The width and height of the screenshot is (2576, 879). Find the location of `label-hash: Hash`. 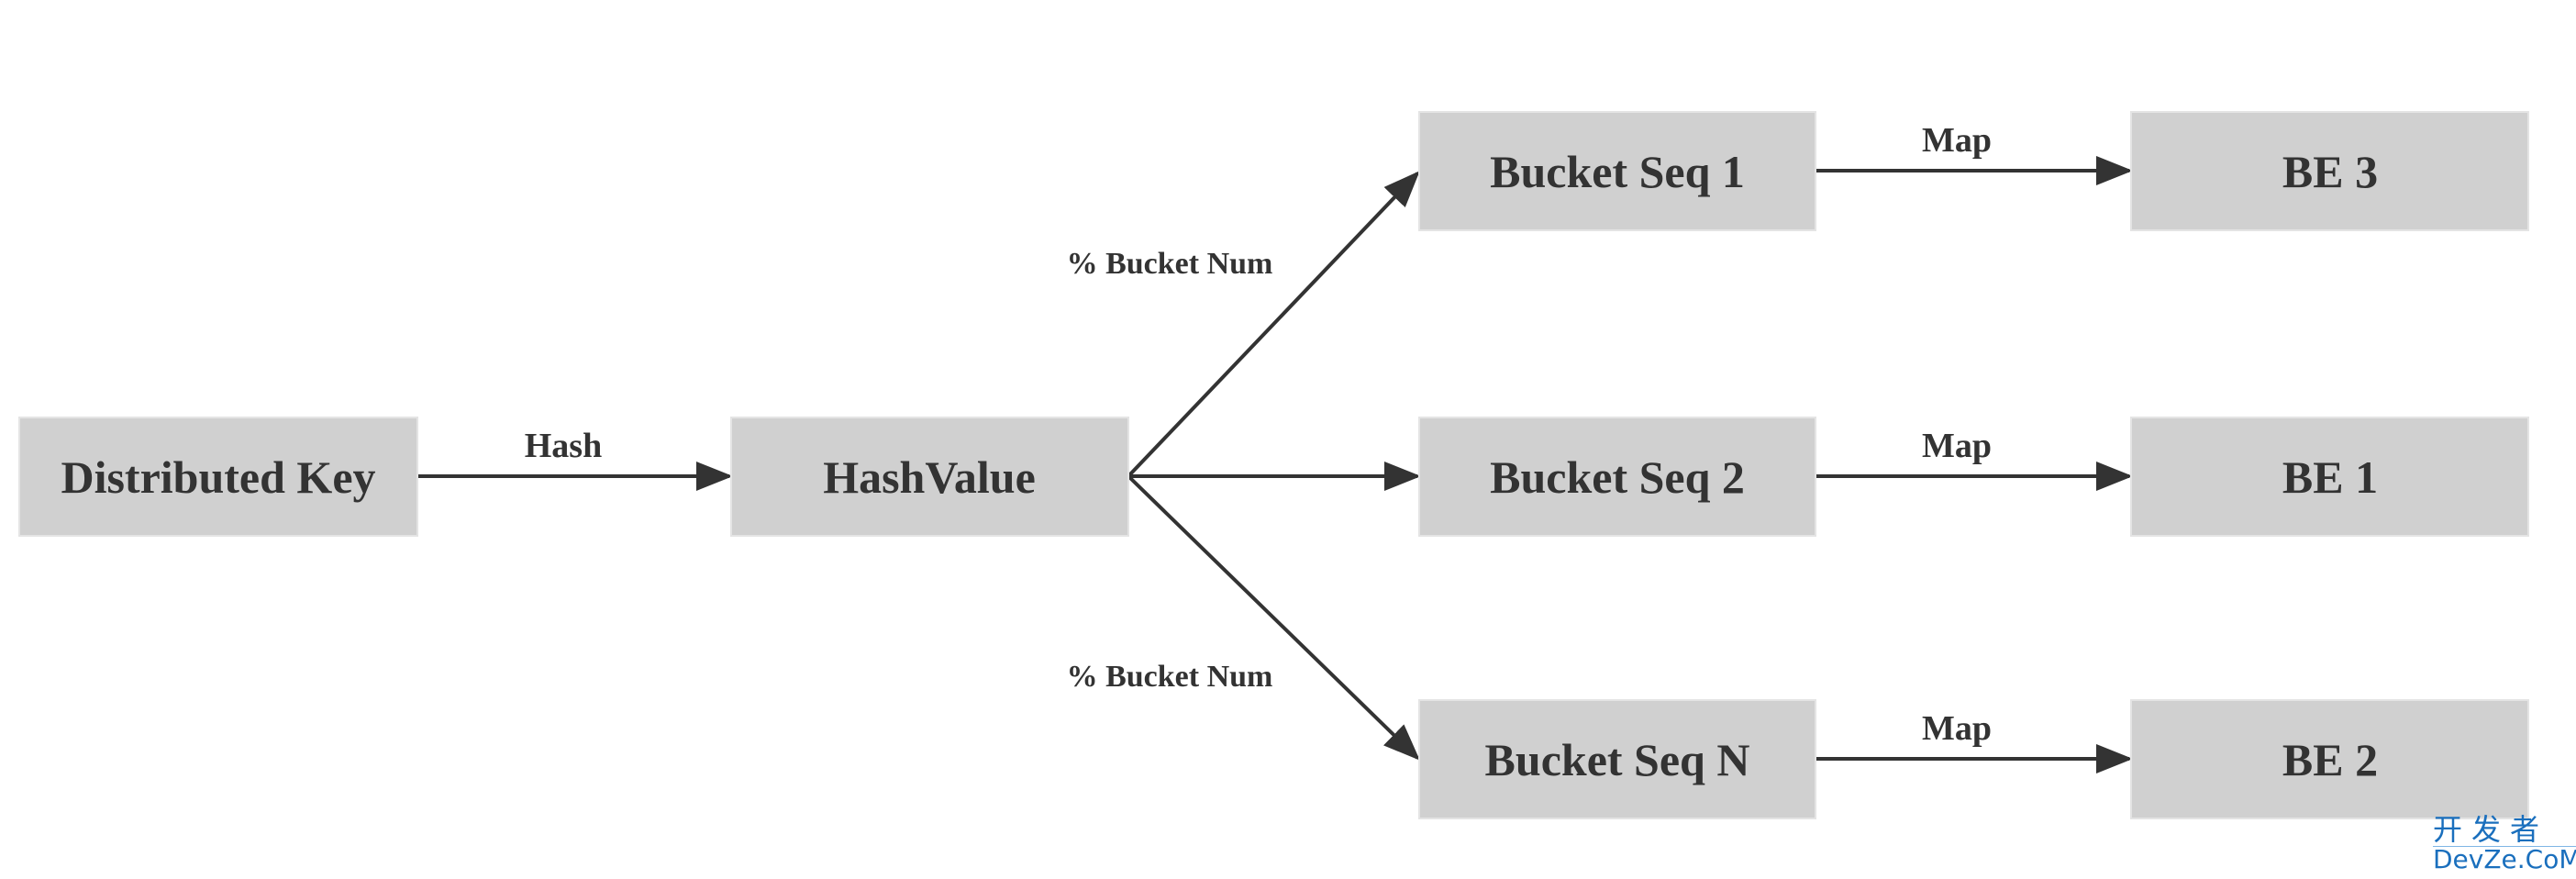

label-hash: Hash is located at coordinates (563, 446).